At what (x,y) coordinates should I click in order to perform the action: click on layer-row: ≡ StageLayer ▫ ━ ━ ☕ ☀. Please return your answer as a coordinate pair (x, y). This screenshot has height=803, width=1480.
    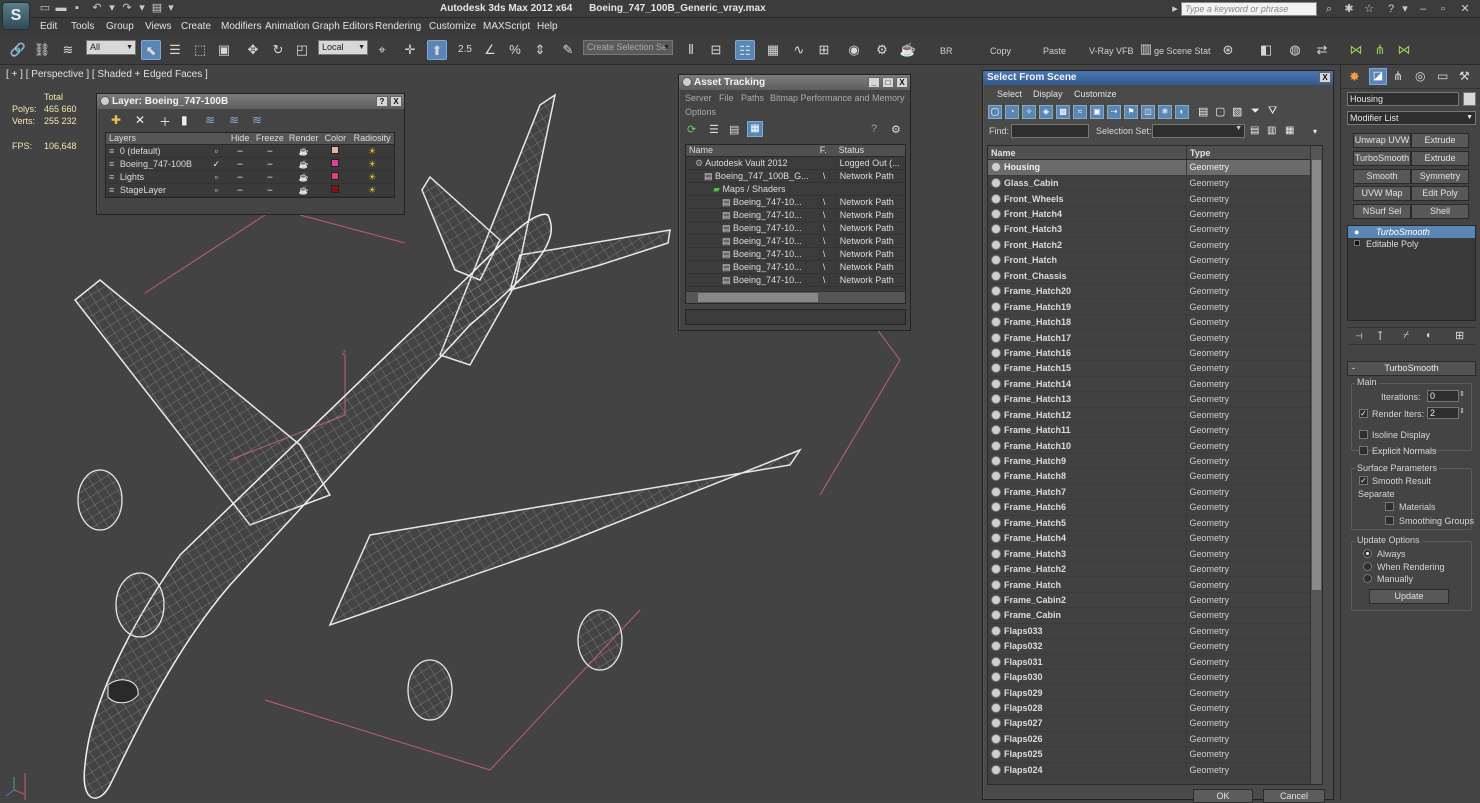
    Looking at the image, I should click on (250, 190).